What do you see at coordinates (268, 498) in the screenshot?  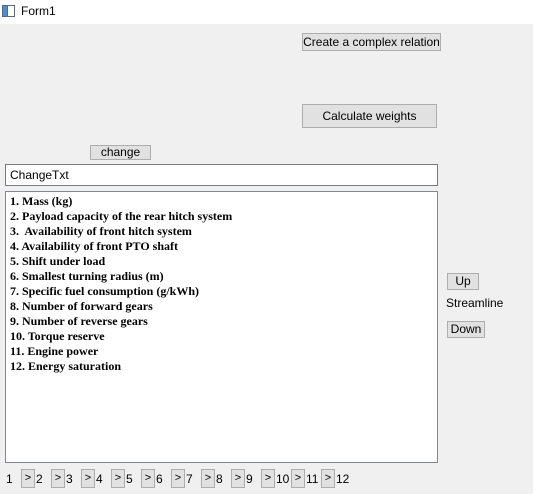 I see `window-frame-bottom` at bounding box center [268, 498].